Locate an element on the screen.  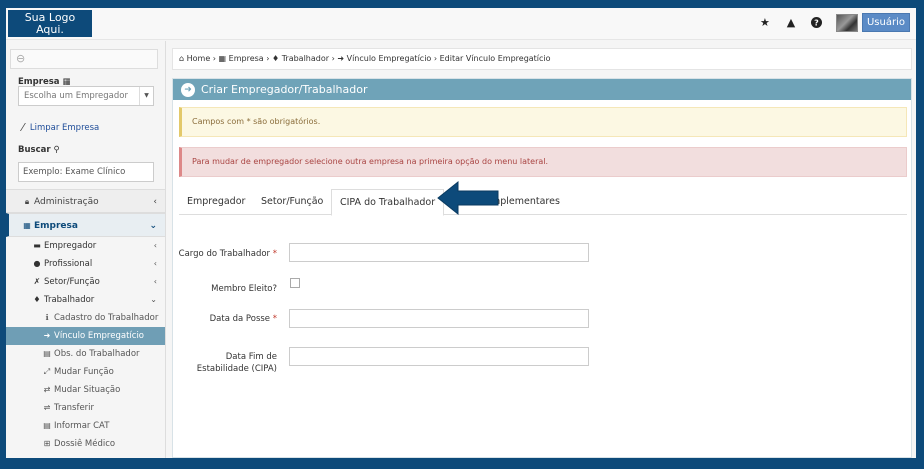
help-icon: ? is located at coordinates (817, 23).